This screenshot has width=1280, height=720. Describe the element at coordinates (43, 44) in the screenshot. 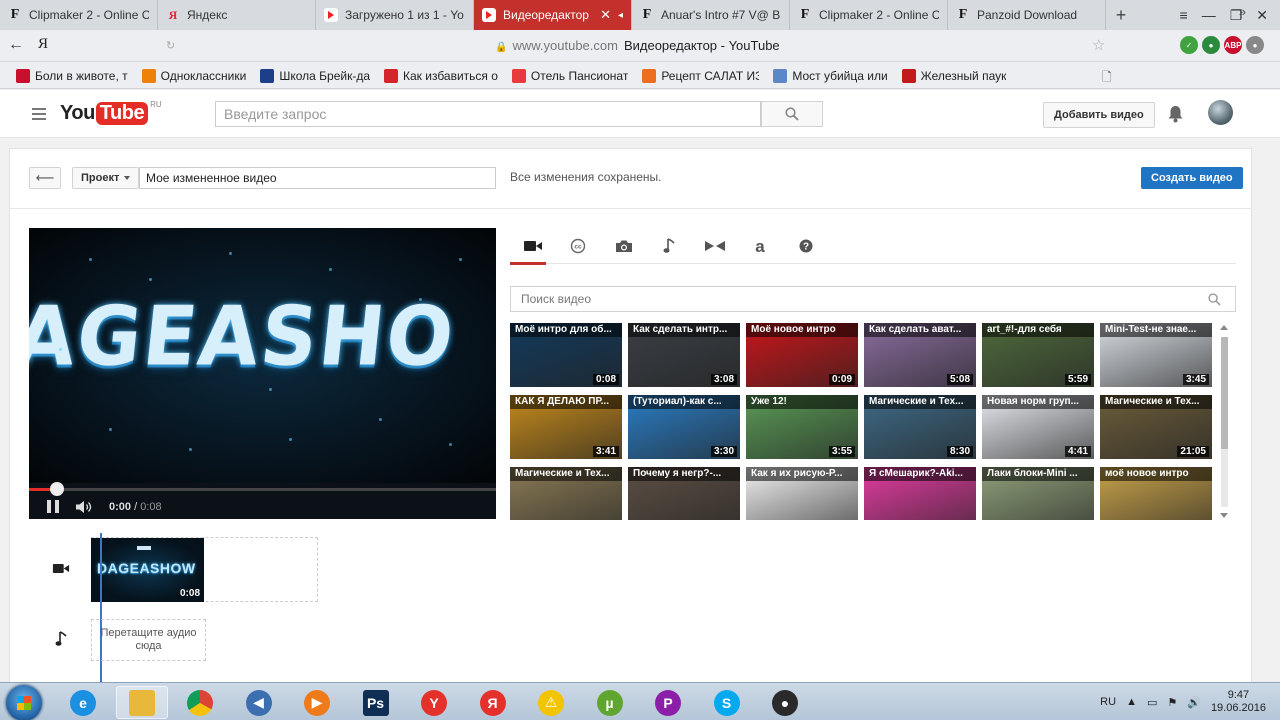

I see `yandex-button: Я` at that location.